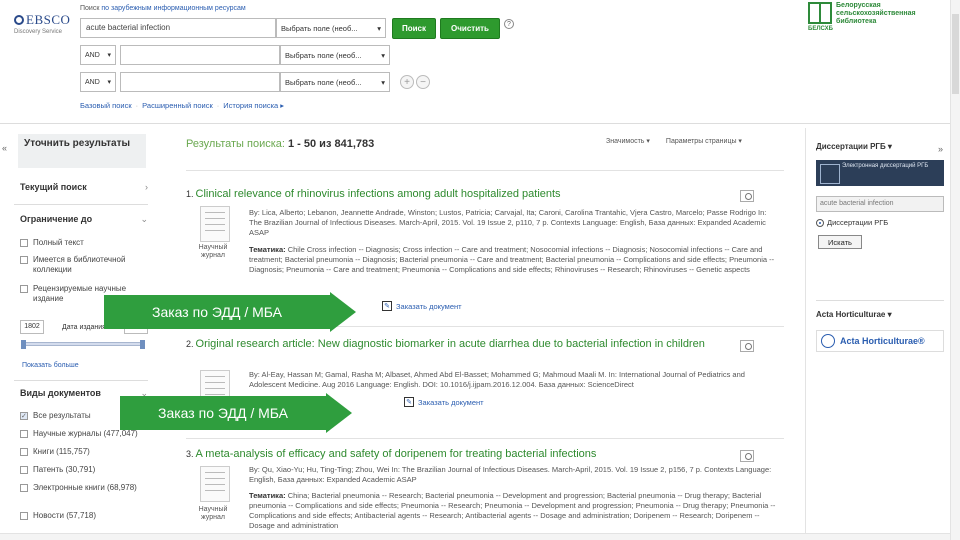 This screenshot has width=960, height=540. What do you see at coordinates (331, 28) in the screenshot?
I see `field-select-1: Выбрать поле (необ... ▾` at bounding box center [331, 28].